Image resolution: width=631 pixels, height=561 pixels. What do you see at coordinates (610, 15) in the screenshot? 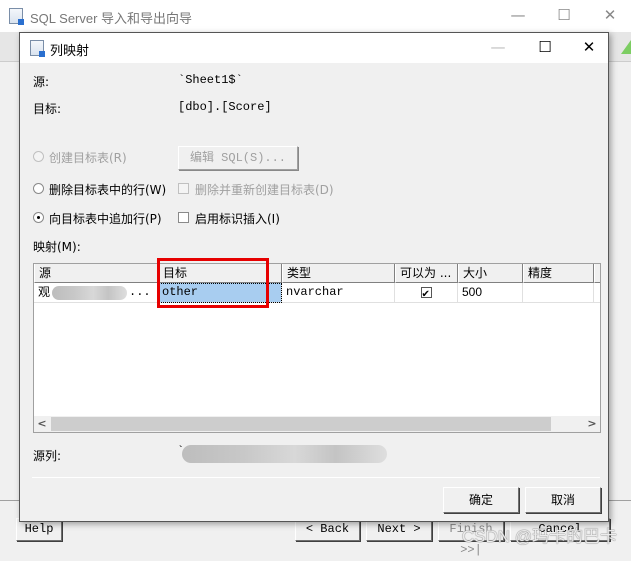
I see `wizard-close-button: ✕` at bounding box center [610, 15].